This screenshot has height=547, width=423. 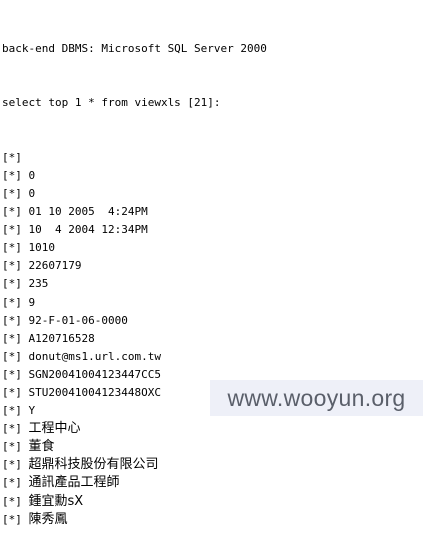 What do you see at coordinates (55, 266) in the screenshot?
I see `row-value: 22607179` at bounding box center [55, 266].